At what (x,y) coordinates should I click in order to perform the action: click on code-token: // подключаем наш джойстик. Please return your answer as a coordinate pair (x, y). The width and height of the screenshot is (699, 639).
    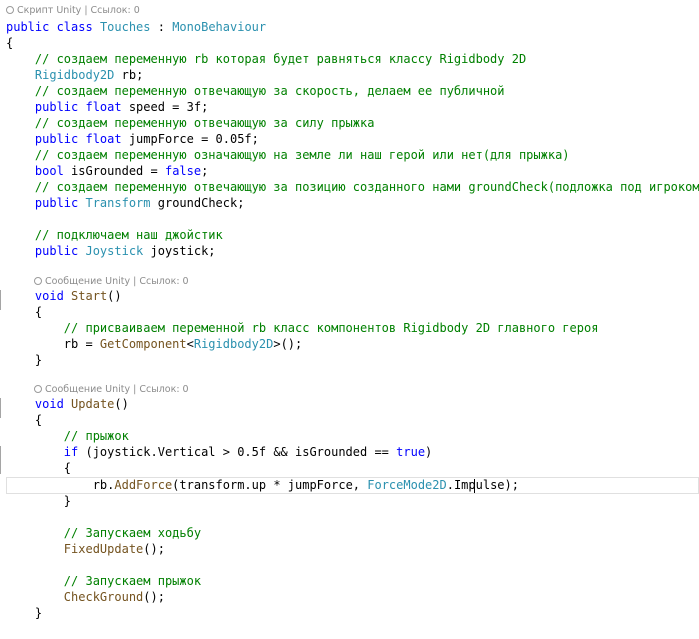
    Looking at the image, I should click on (114, 235).